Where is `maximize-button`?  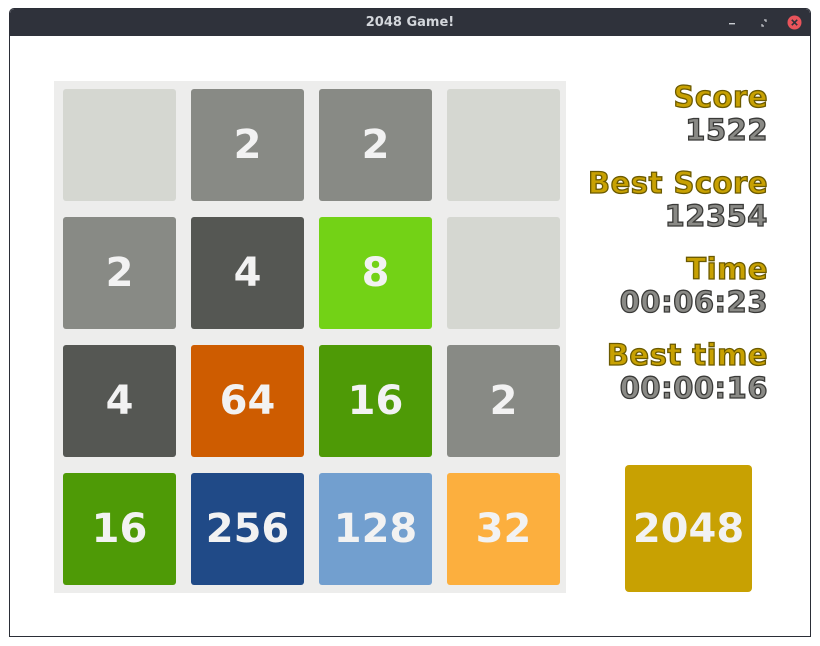 maximize-button is located at coordinates (763, 22).